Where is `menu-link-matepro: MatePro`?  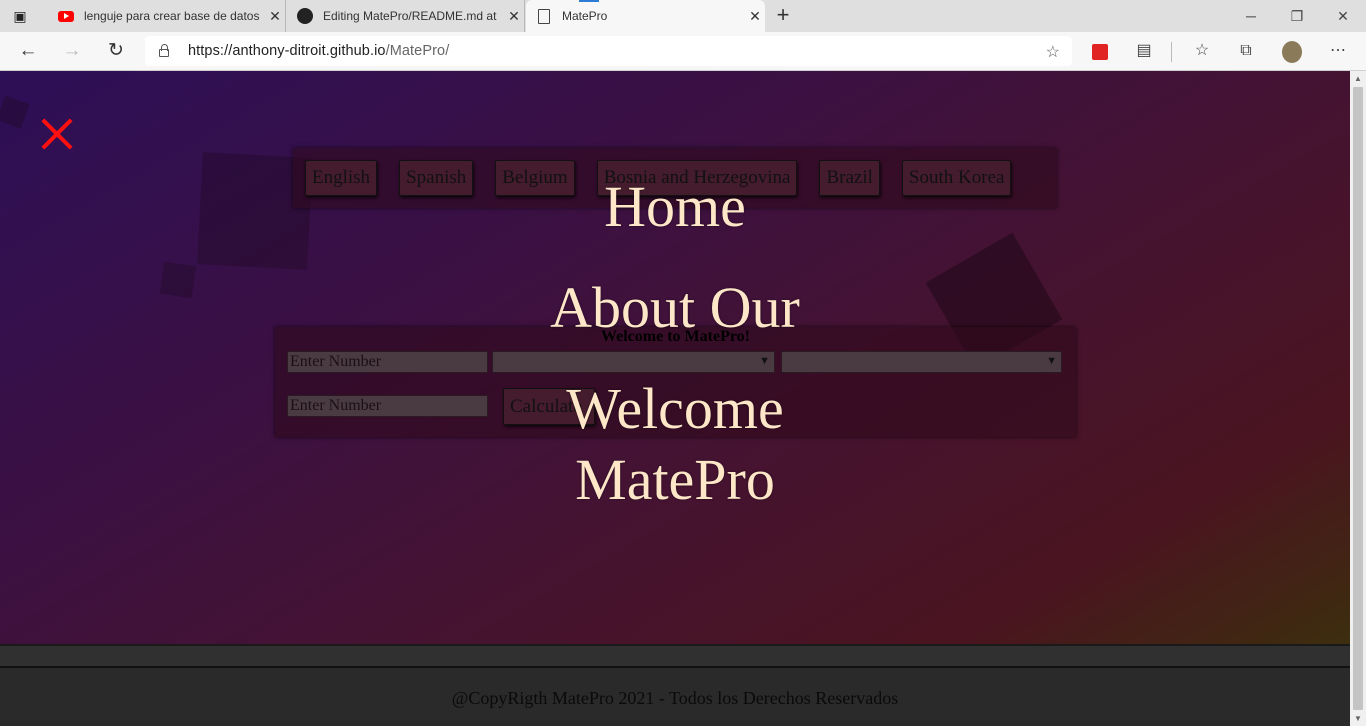 menu-link-matepro: MatePro is located at coordinates (675, 479).